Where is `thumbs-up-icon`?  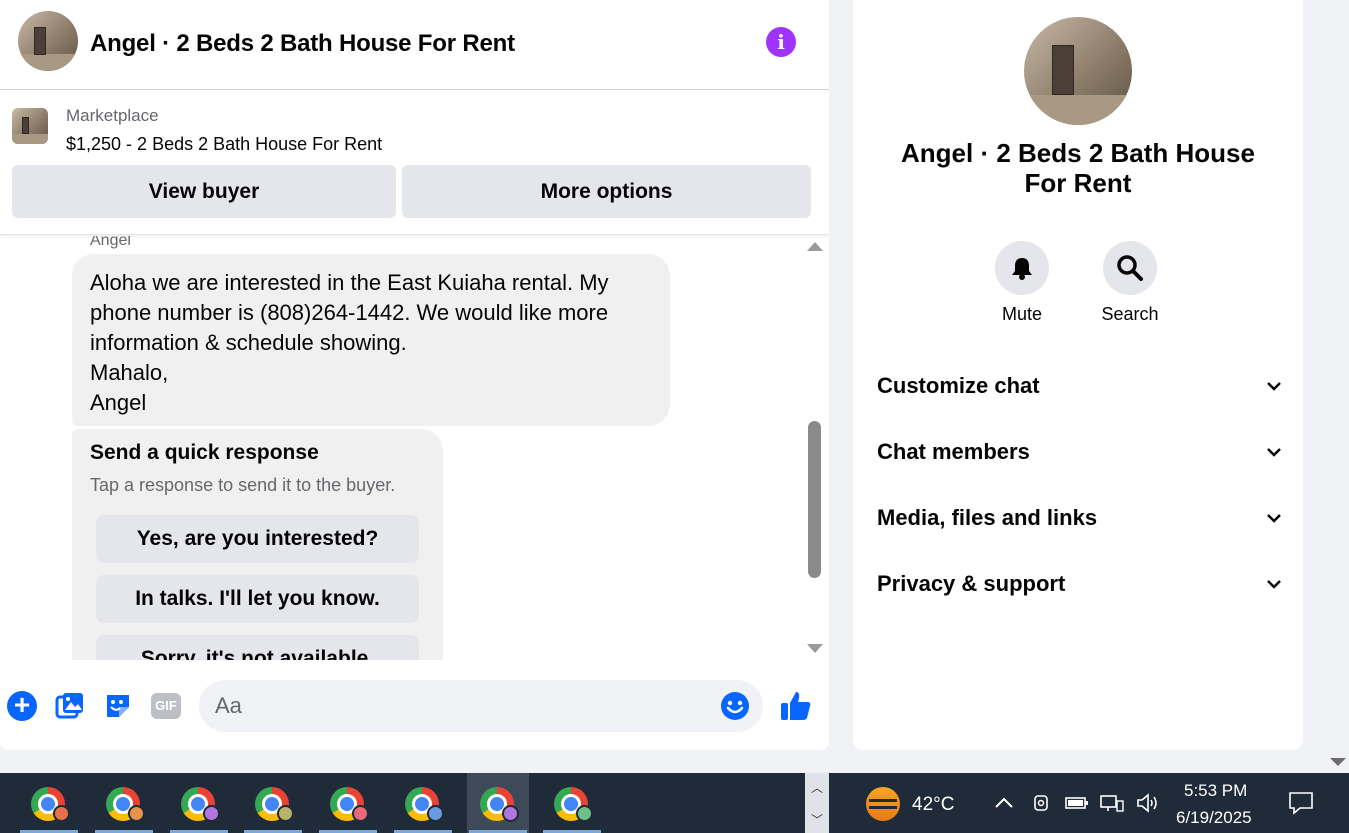
thumbs-up-icon is located at coordinates (796, 706).